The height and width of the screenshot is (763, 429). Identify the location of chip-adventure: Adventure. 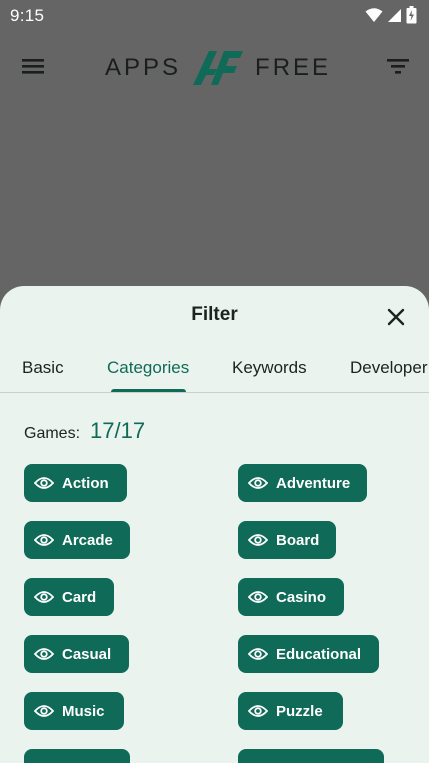
(302, 483).